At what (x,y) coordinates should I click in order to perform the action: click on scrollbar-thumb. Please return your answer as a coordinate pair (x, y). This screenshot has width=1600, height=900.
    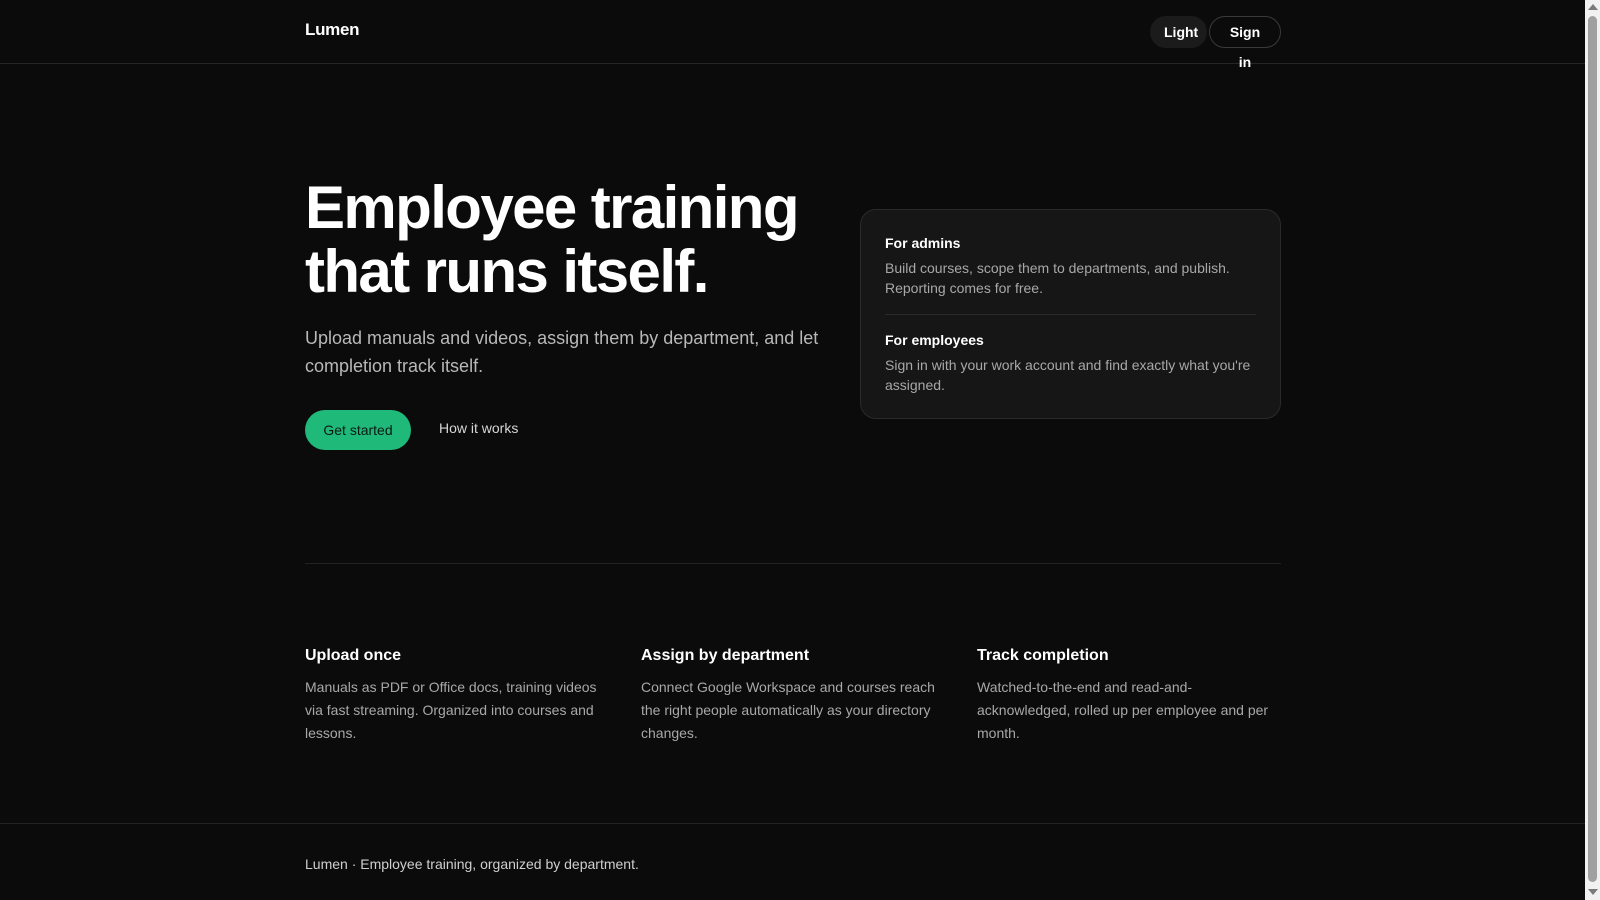
    Looking at the image, I should click on (1592, 449).